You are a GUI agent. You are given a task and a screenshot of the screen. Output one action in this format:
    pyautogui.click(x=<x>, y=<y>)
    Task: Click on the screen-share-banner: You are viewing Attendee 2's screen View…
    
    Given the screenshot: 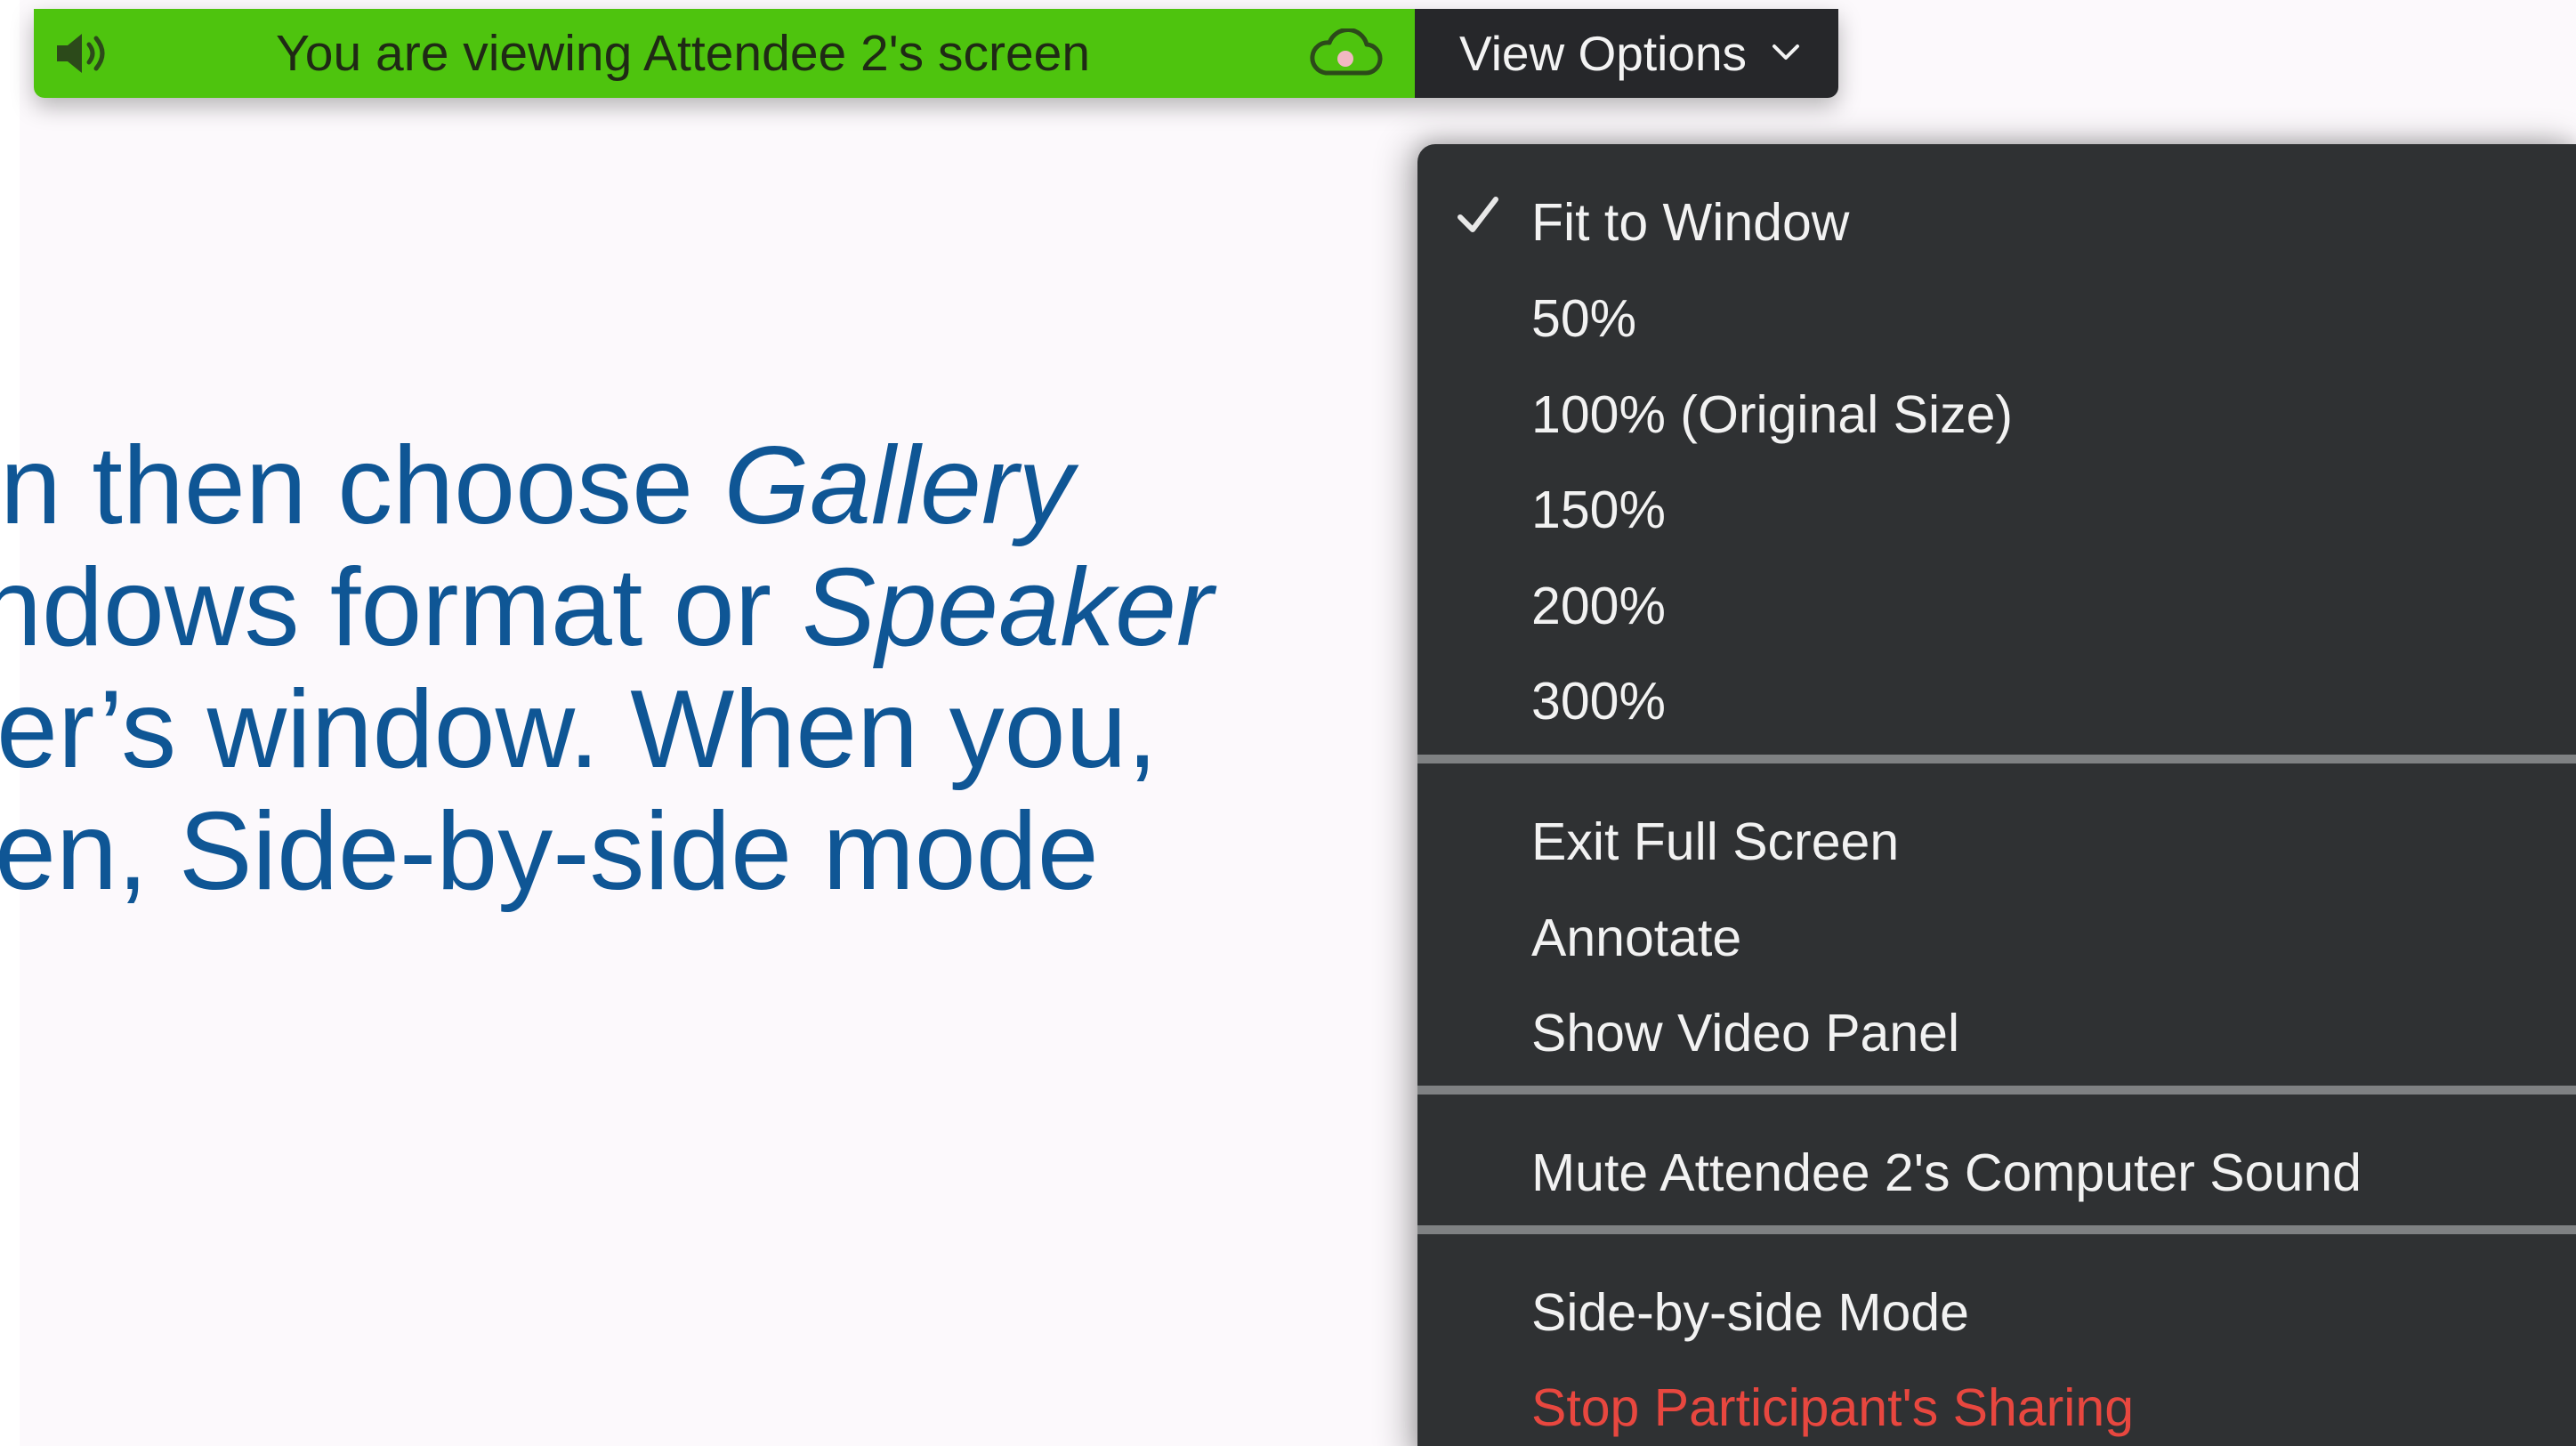 What is the action you would take?
    pyautogui.click(x=936, y=53)
    